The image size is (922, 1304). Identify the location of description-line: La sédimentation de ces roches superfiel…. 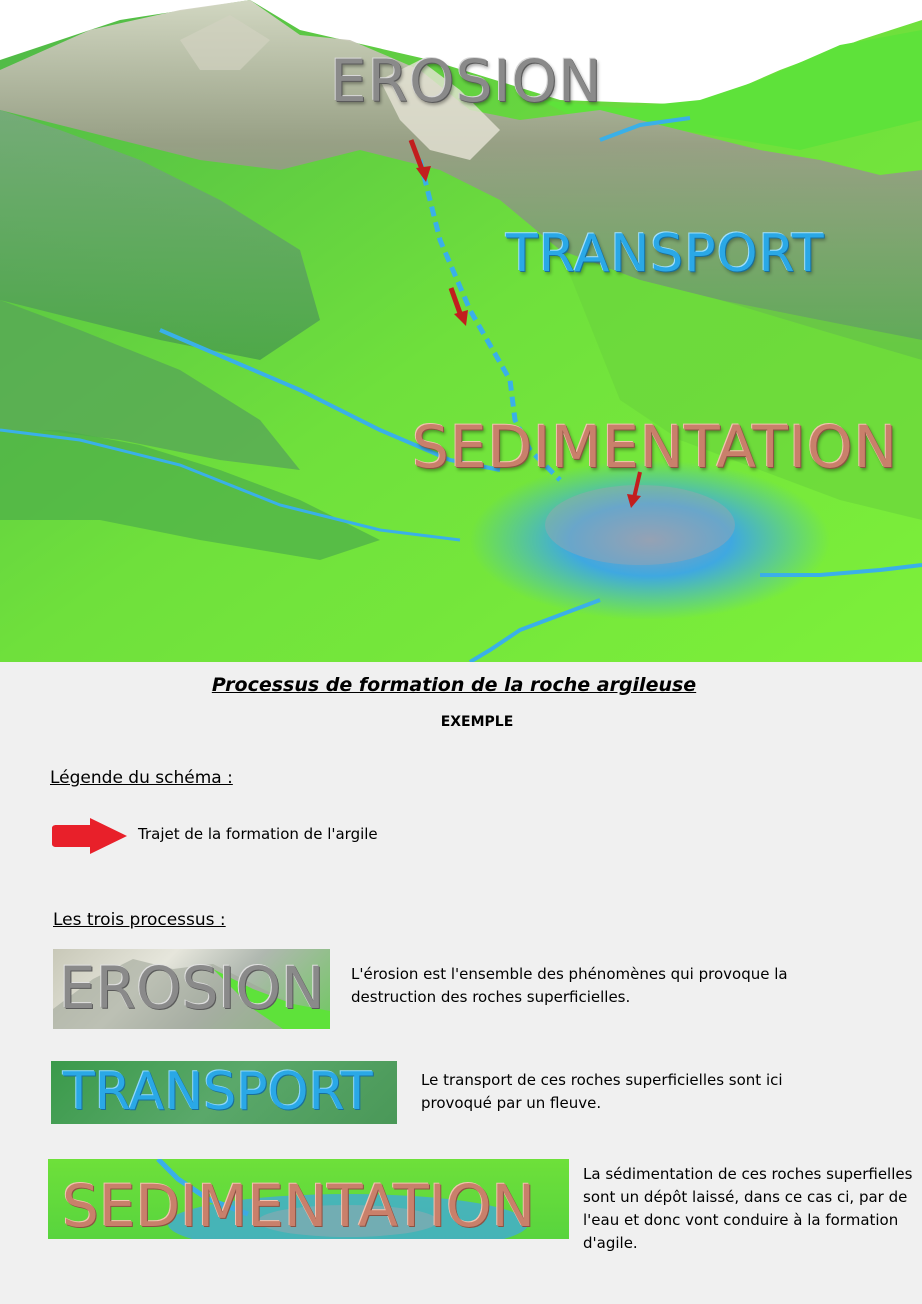
(748, 1174).